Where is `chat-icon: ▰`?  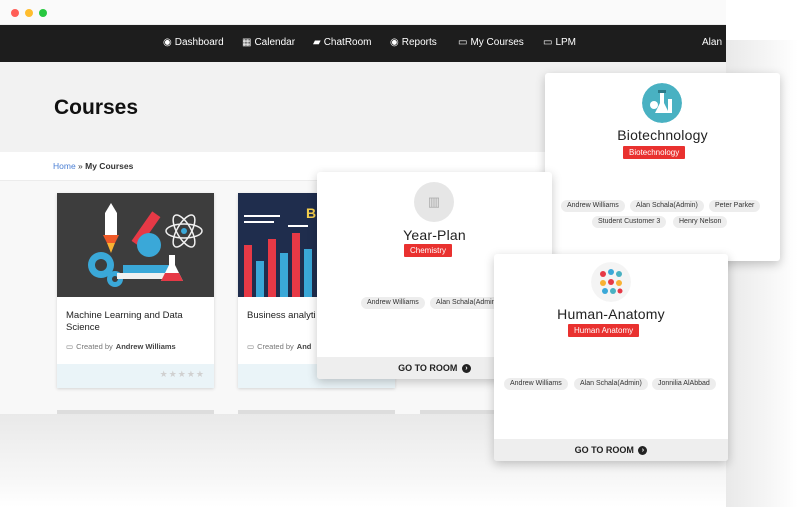
chat-icon: ▰ is located at coordinates (317, 42).